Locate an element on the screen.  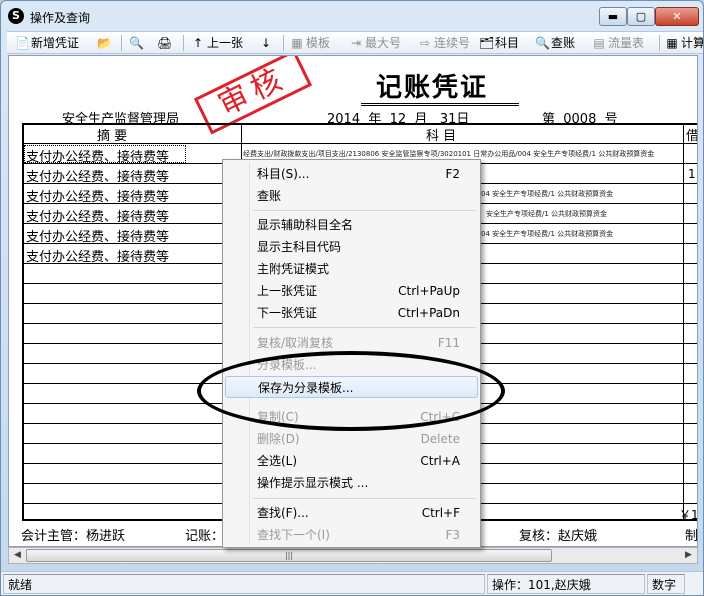
print-preview-icon: 🔍 is located at coordinates (136, 43).